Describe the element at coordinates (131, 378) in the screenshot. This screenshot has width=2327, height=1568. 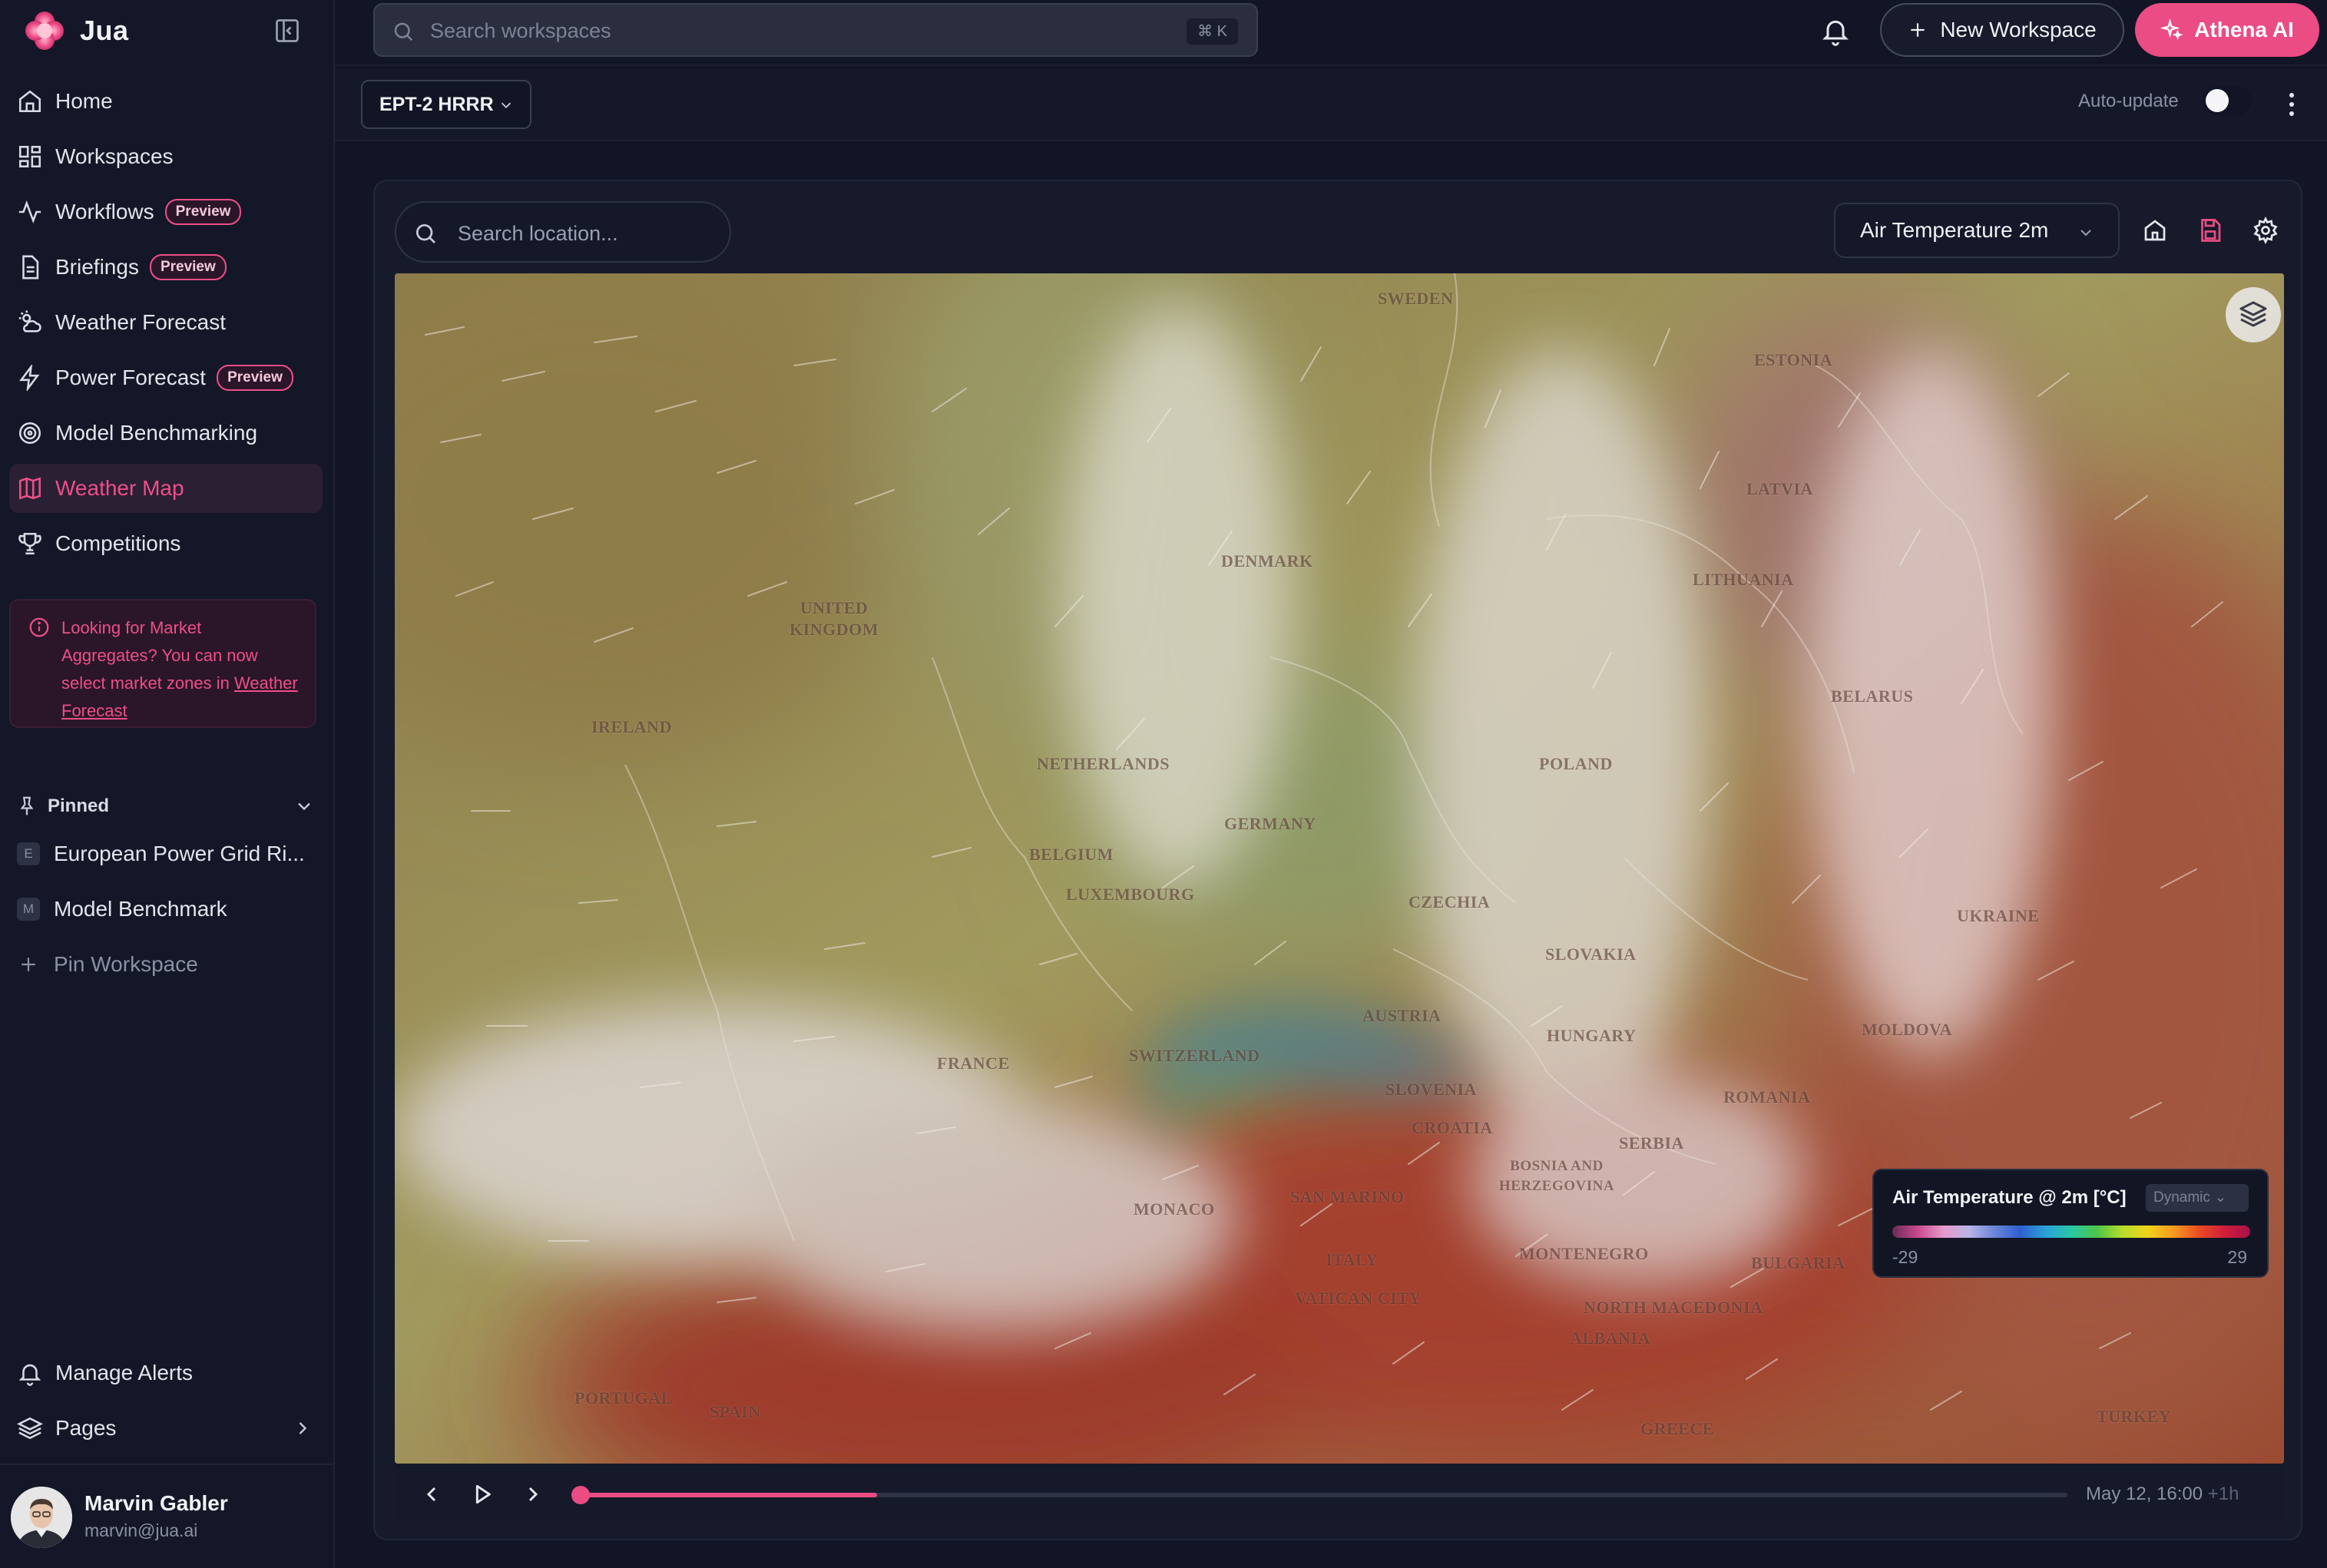
I see `sidebar-item-label: Power Forecast` at that location.